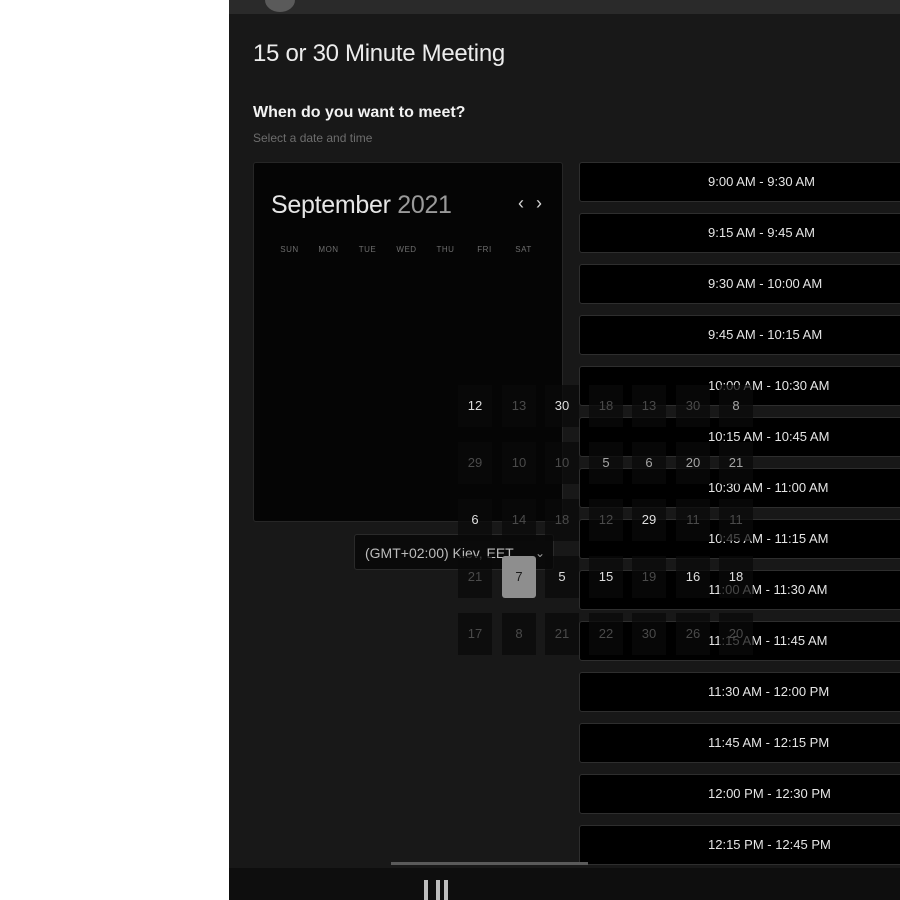 This screenshot has height=900, width=900. I want to click on calendar-month: September, so click(331, 205).